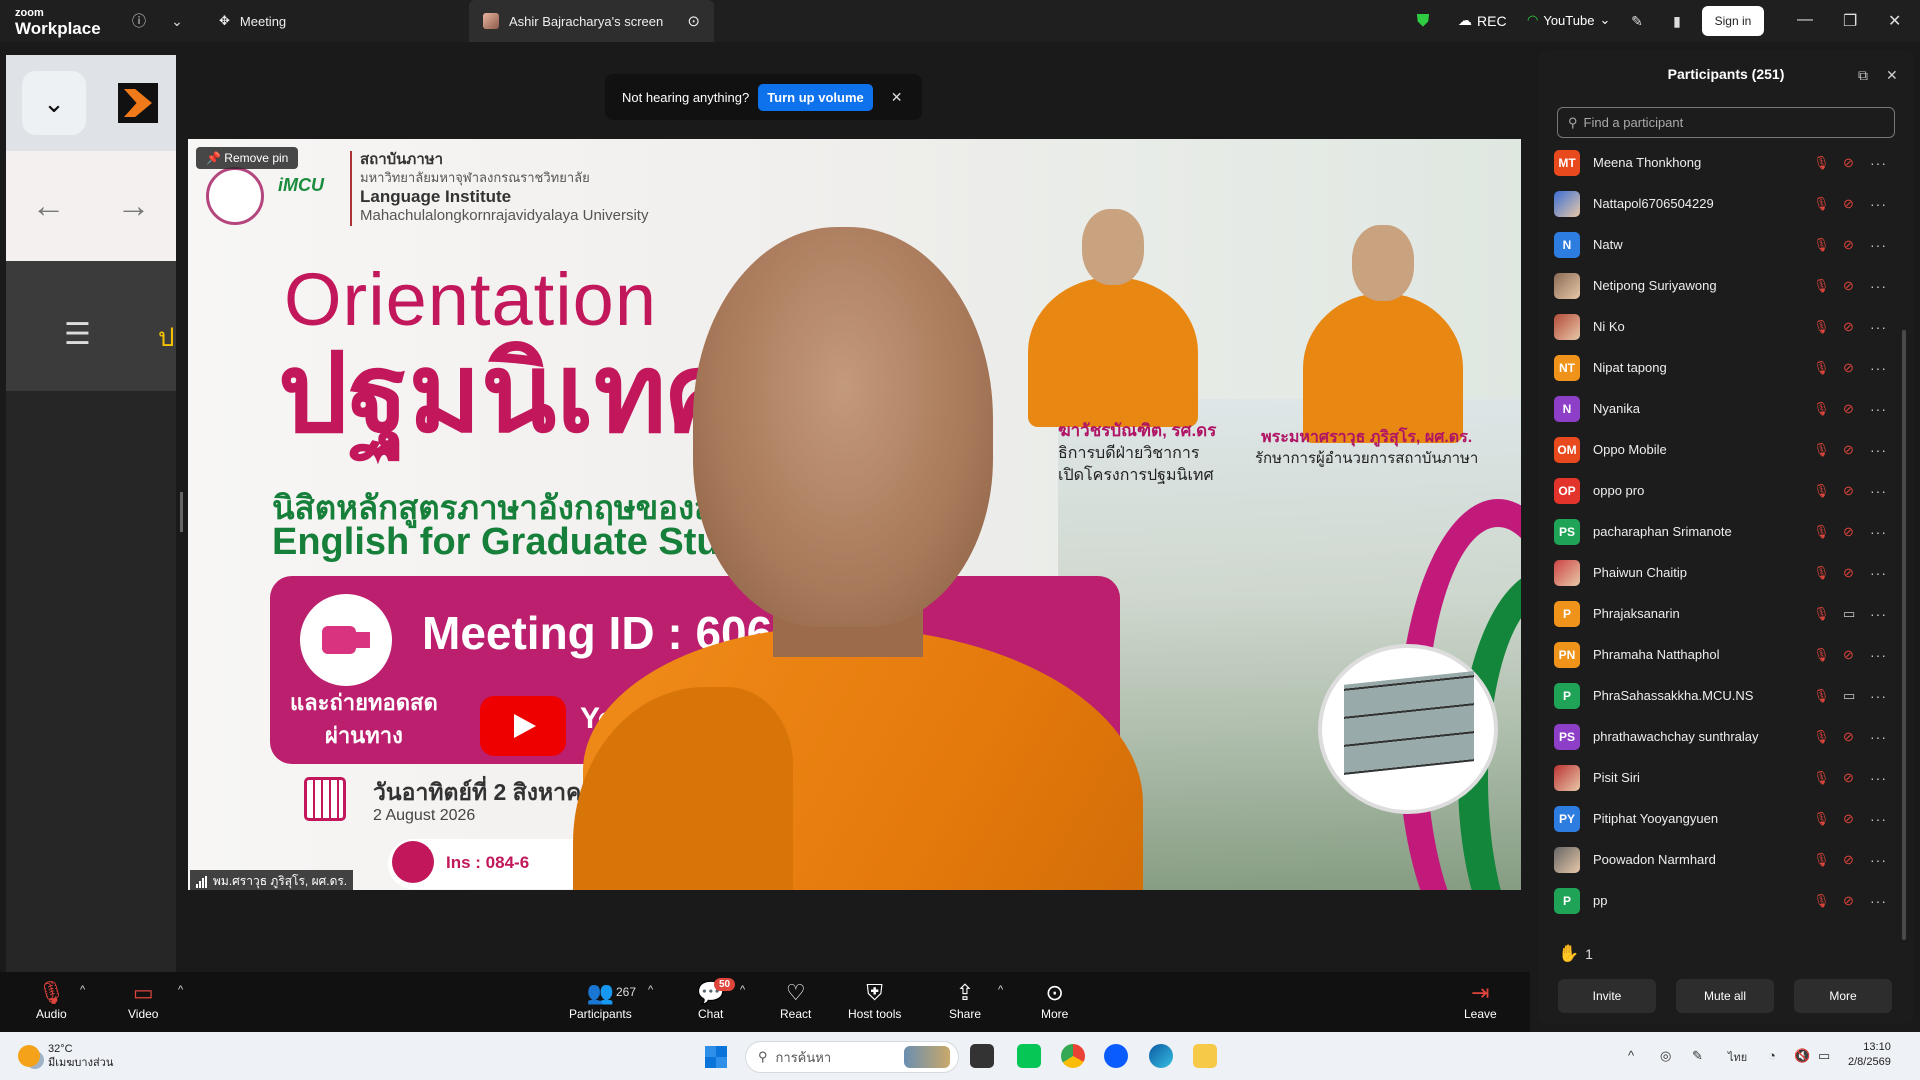 The image size is (1920, 1080). What do you see at coordinates (1718, 613) in the screenshot?
I see `participant-row: P Phrajaksanarin 🎙 ▭ ···` at bounding box center [1718, 613].